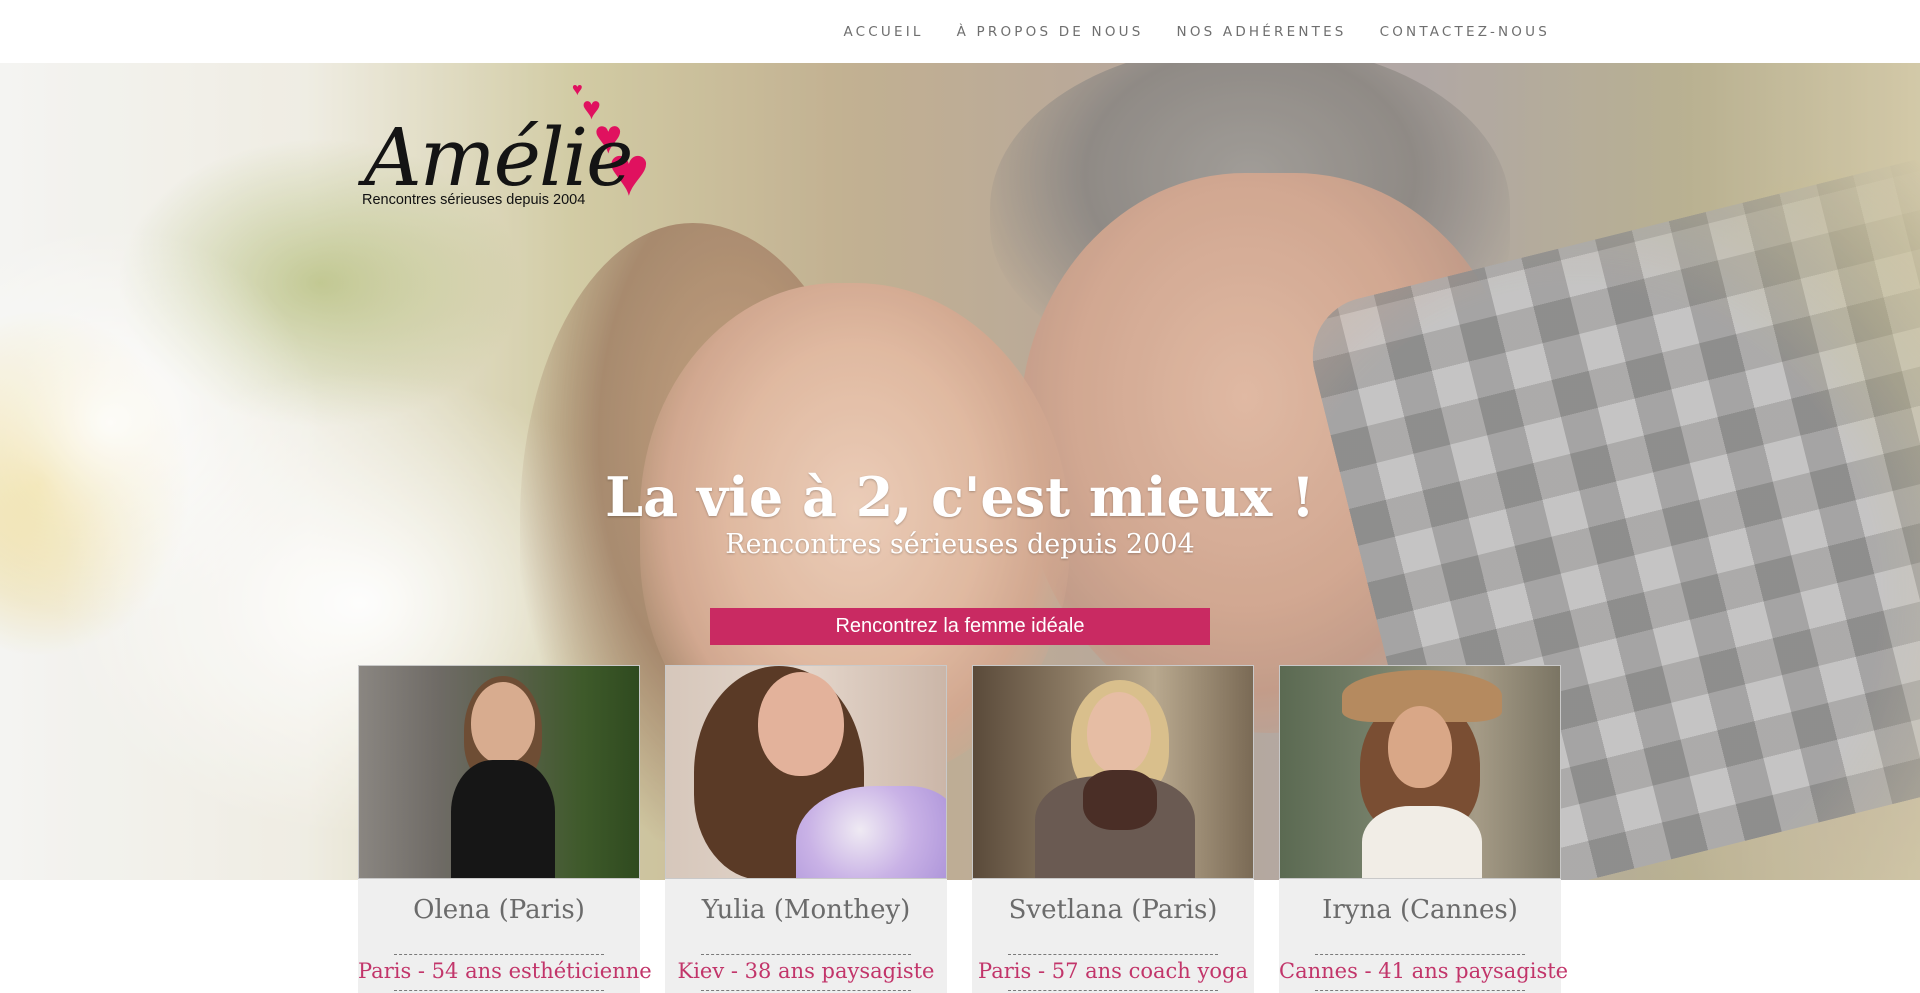  Describe the element at coordinates (474, 200) in the screenshot. I see `logo-tagline: Rencontres sérieuses depuis 2004` at that location.